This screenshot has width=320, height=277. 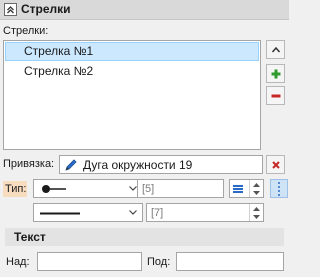 I want to click on binding-field: Дуга окружности 19, so click(x=161, y=164).